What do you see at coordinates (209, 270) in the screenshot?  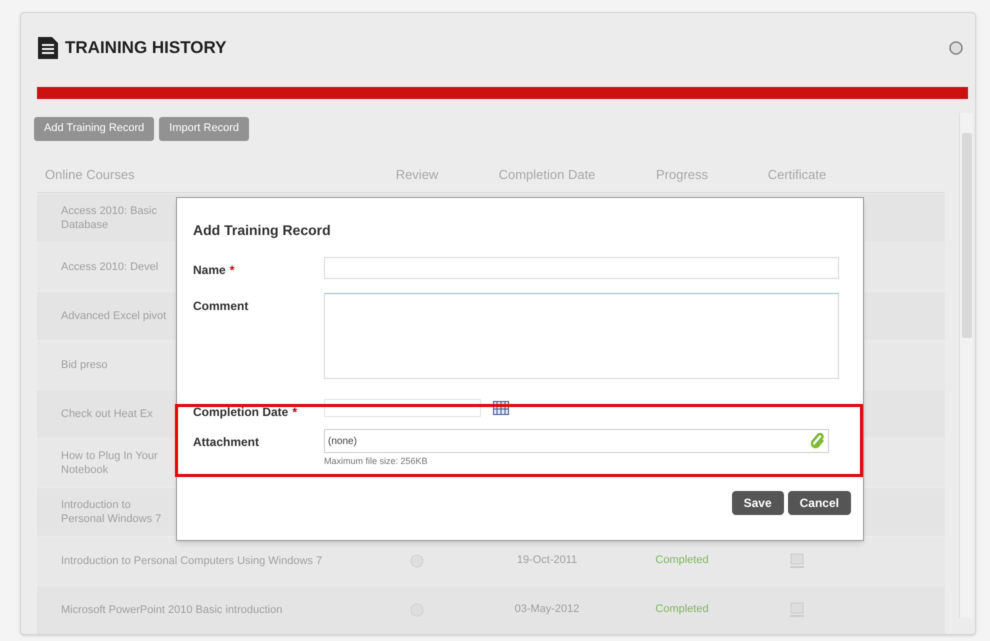 I see `field-label: Name` at bounding box center [209, 270].